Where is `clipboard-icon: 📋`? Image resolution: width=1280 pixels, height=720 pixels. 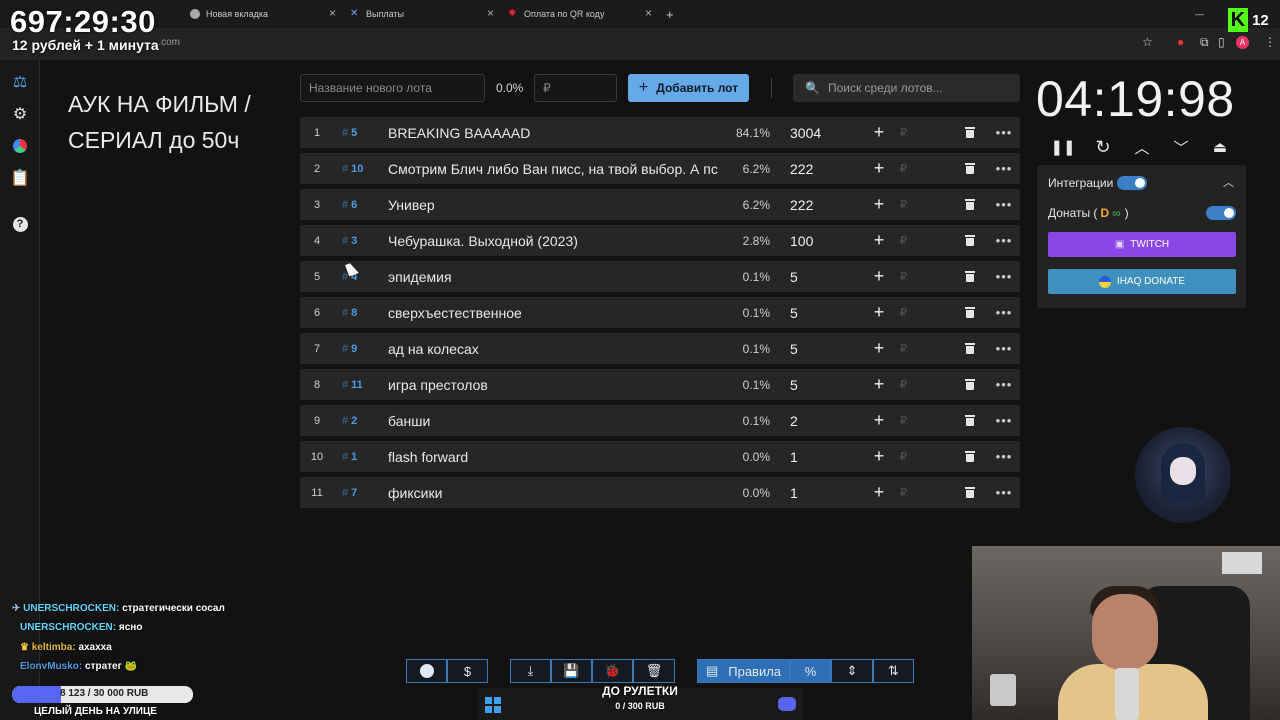
clipboard-icon: 📋 is located at coordinates (20, 178).